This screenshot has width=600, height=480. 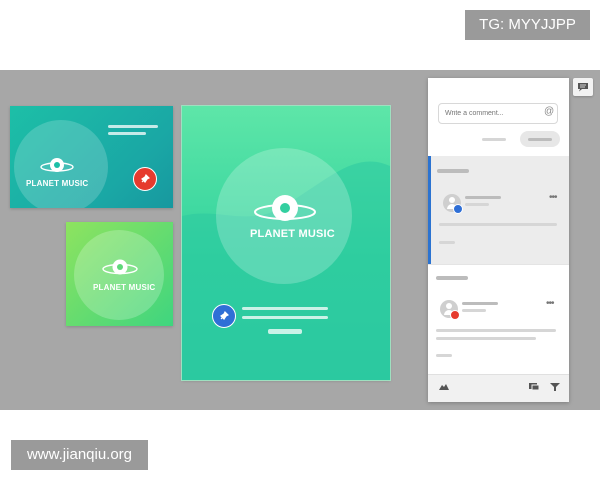 What do you see at coordinates (455, 315) in the screenshot?
I see `red-badge-icon` at bounding box center [455, 315].